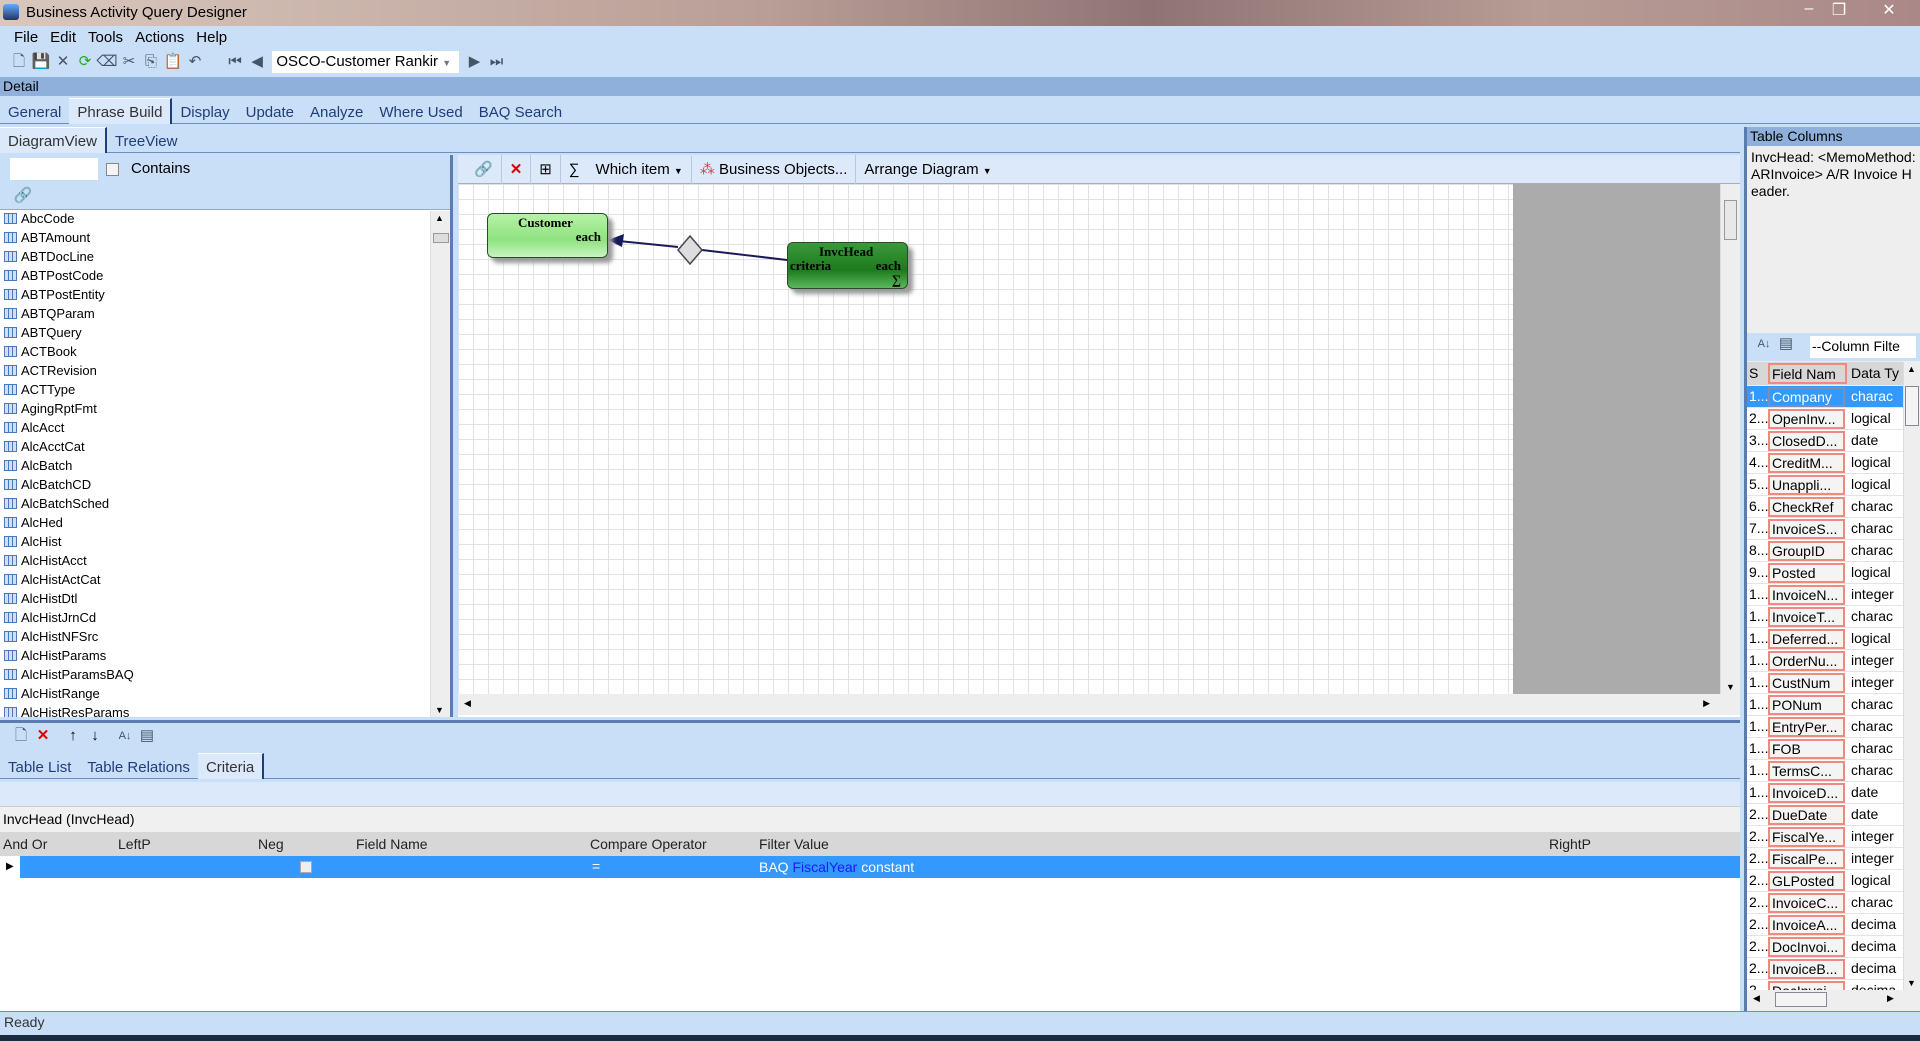 The width and height of the screenshot is (1920, 1041). Describe the element at coordinates (204, 111) in the screenshot. I see `tab-display: Display` at that location.